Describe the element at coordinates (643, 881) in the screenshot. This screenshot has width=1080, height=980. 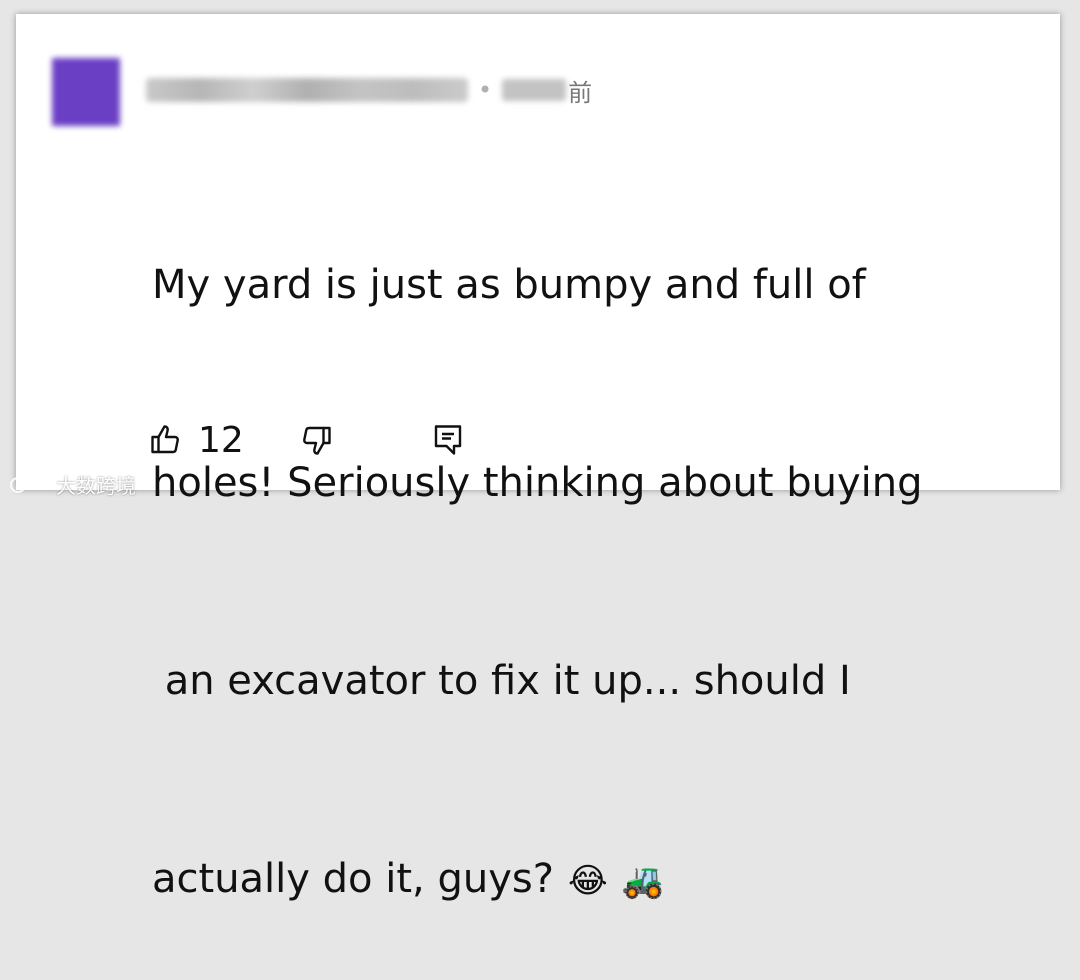
I see `tractor-emoji: 🚜` at that location.